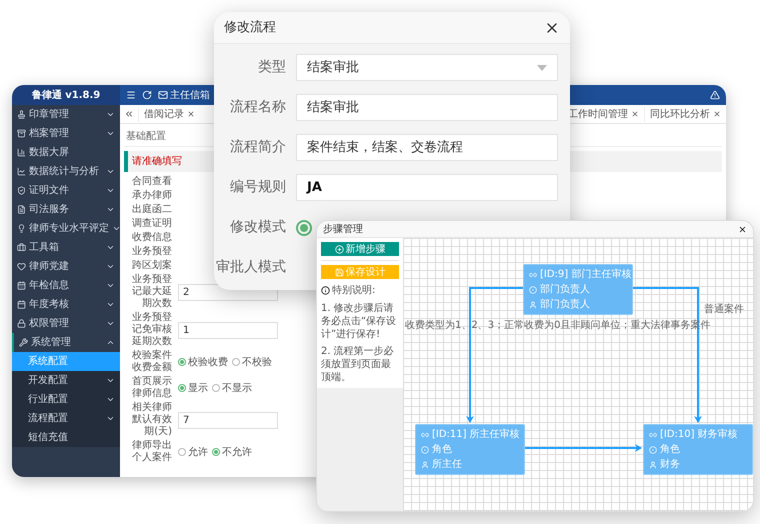  What do you see at coordinates (699, 435) in the screenshot?
I see `node-text: [ID:10] 财务审核` at bounding box center [699, 435].